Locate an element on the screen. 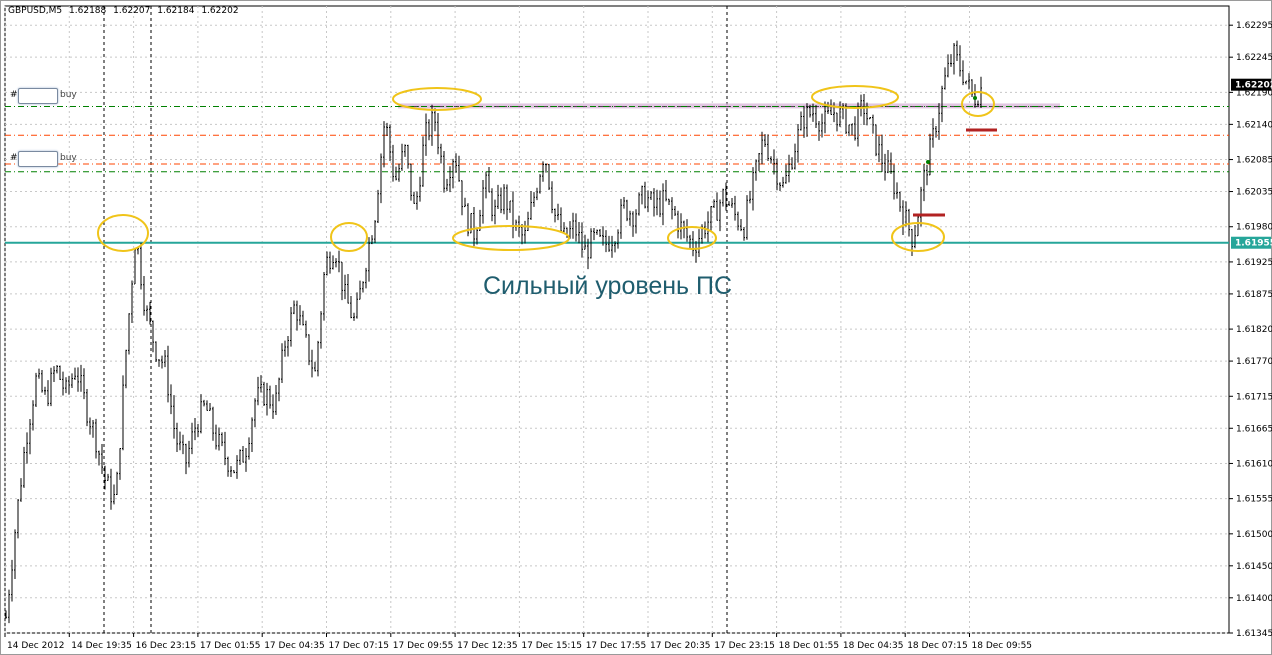  x-tick-label: 17 Dec 12:35 is located at coordinates (487, 646).